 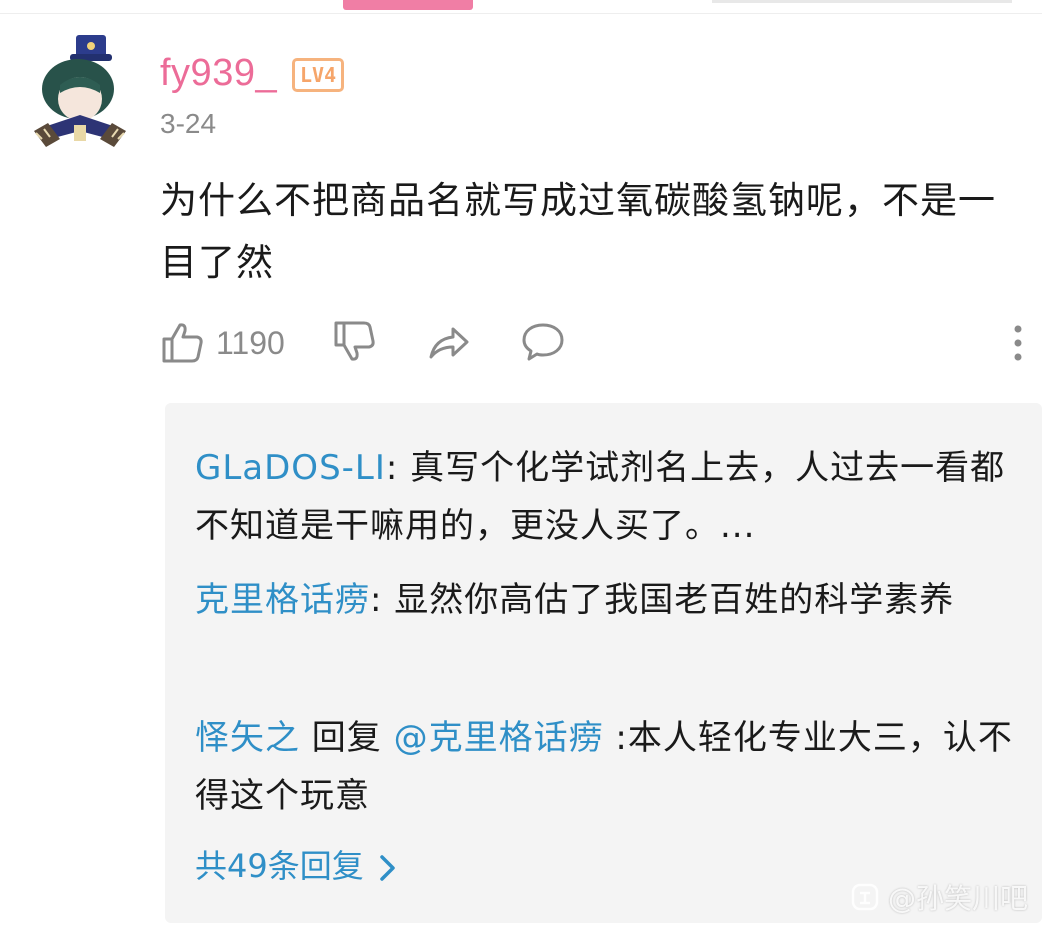 I want to click on user-level-badge: LV4, so click(x=318, y=75).